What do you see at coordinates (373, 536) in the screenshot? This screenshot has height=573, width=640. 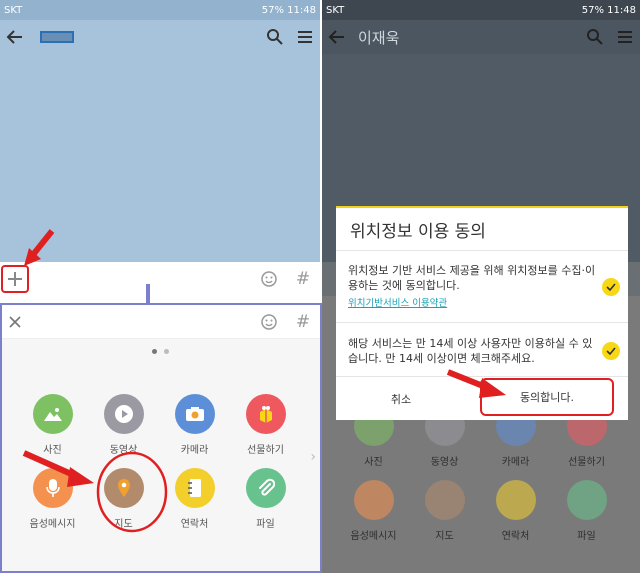 I see `attach-label: 음성메시지` at bounding box center [373, 536].